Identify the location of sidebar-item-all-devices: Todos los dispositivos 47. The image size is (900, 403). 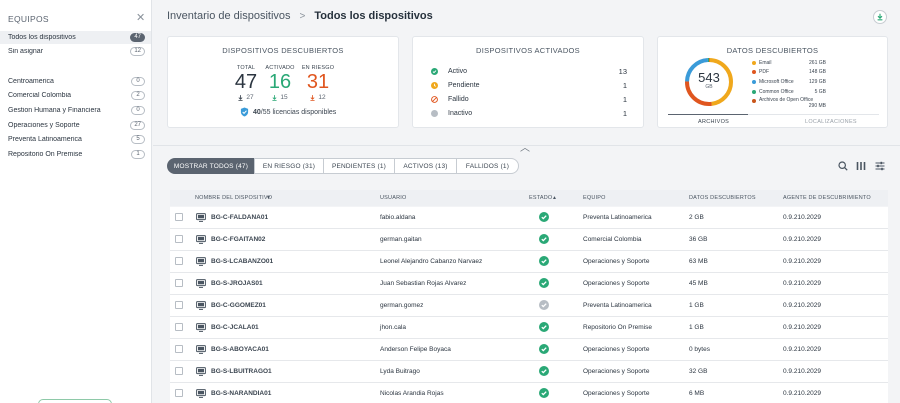
(75, 37).